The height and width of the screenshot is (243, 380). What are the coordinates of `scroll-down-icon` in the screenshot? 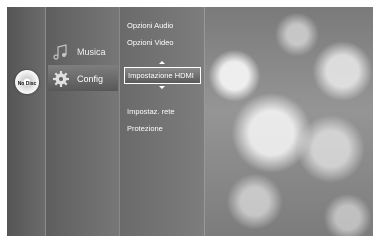 It's located at (162, 87).